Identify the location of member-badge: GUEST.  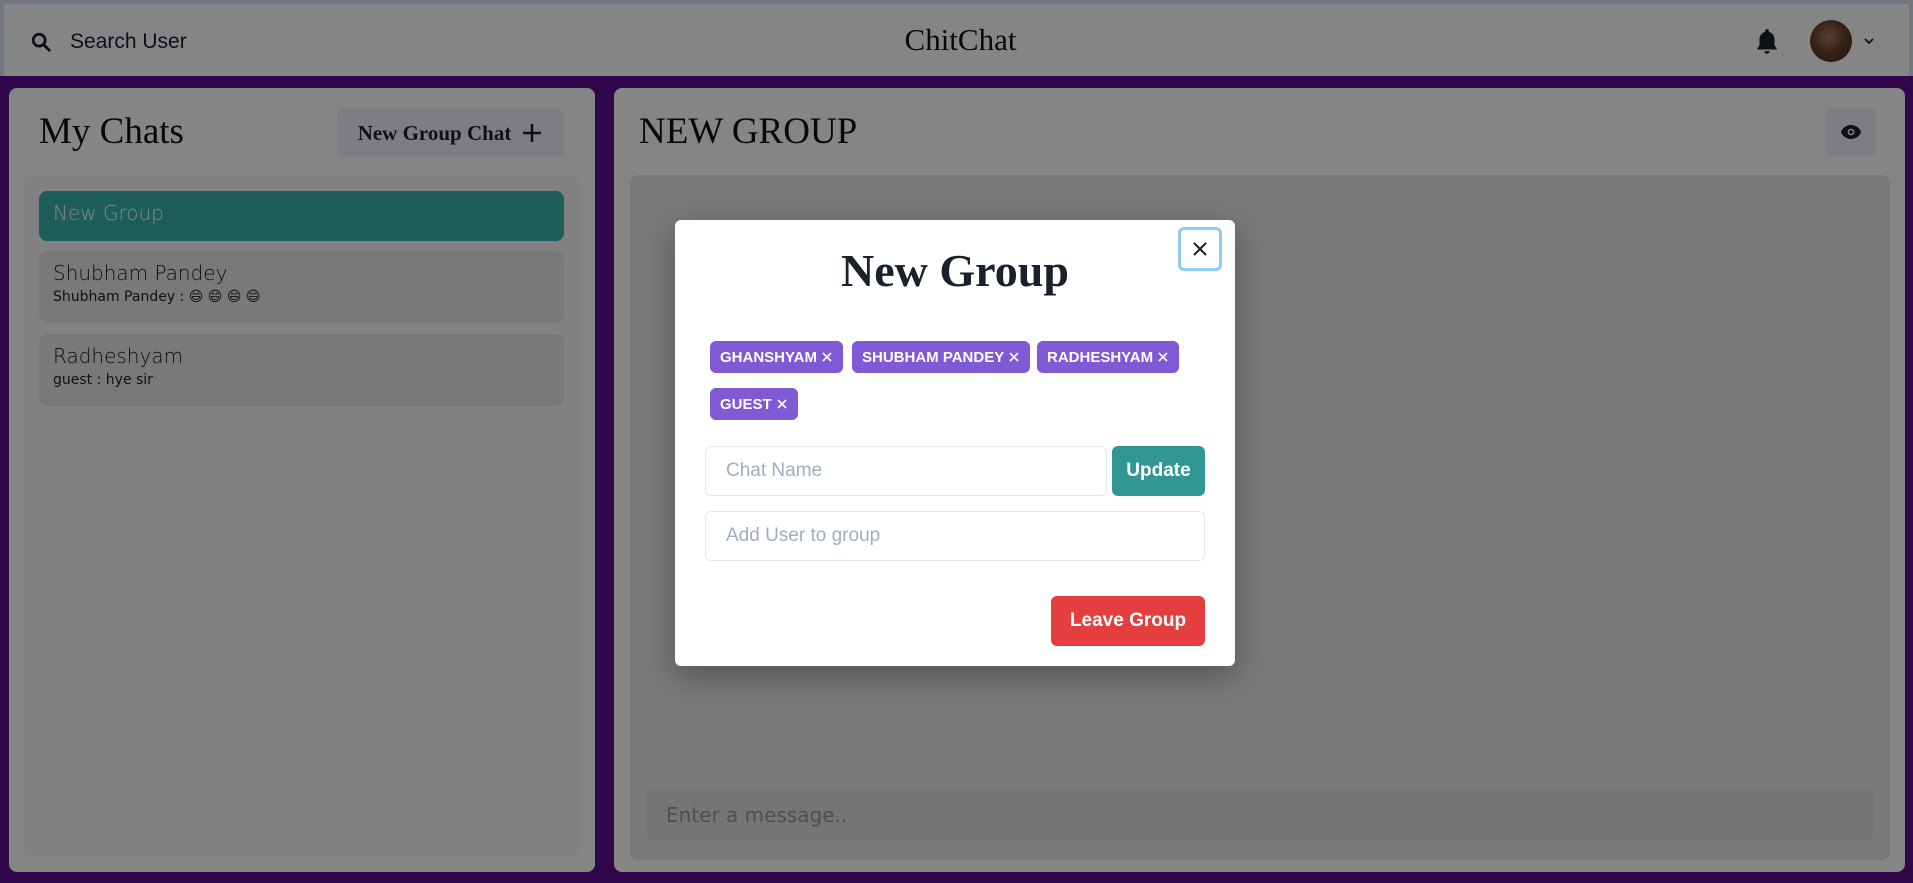
(754, 404).